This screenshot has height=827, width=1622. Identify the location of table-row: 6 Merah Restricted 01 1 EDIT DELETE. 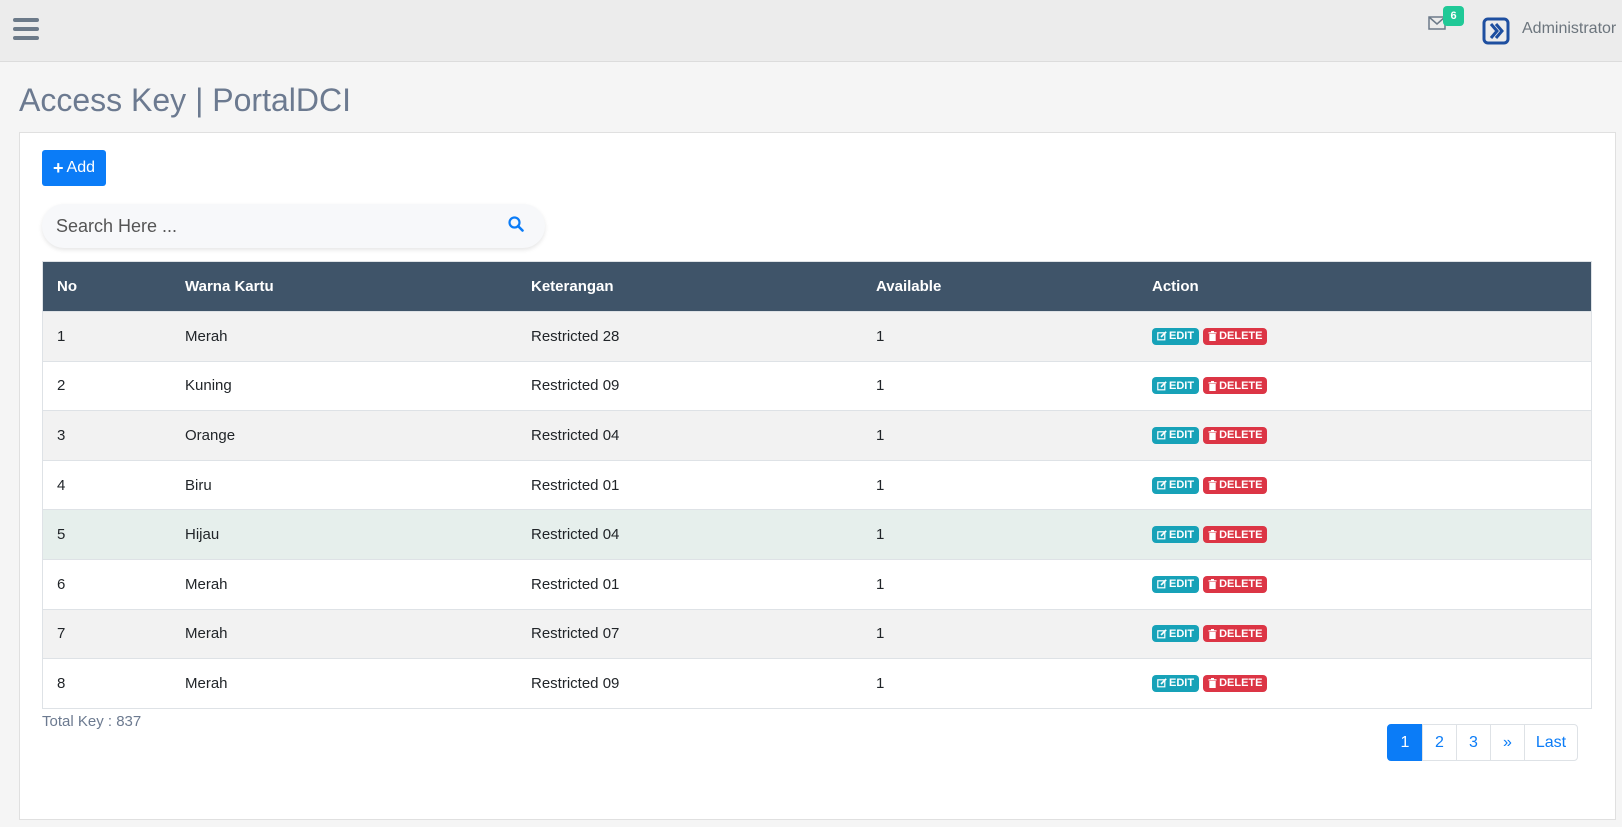
(817, 583).